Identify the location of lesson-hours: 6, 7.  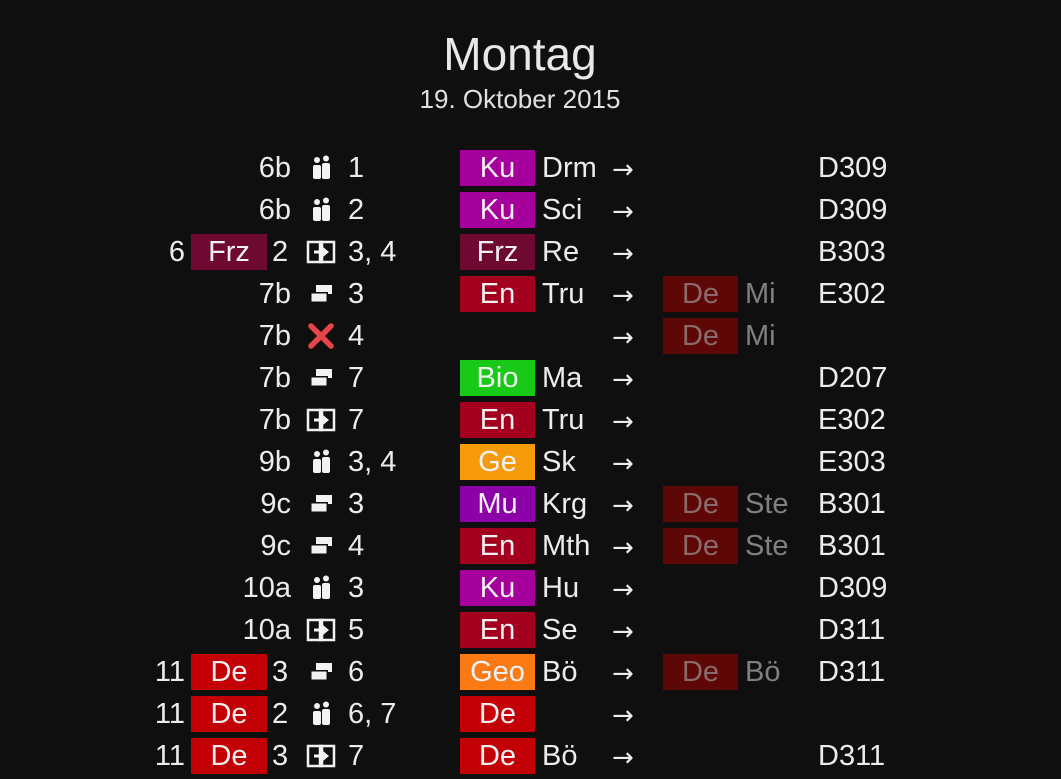
(372, 714).